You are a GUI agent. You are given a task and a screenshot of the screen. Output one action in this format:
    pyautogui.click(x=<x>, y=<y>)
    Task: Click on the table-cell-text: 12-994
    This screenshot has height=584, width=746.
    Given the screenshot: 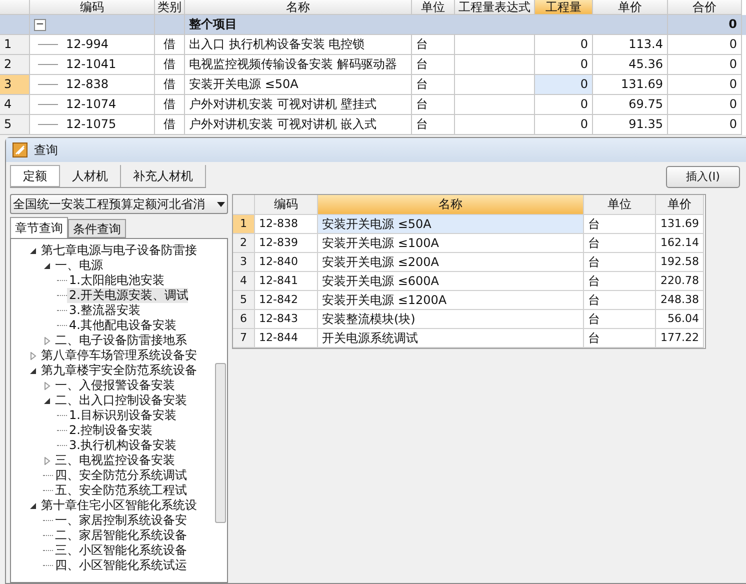 What is the action you would take?
    pyautogui.click(x=87, y=44)
    